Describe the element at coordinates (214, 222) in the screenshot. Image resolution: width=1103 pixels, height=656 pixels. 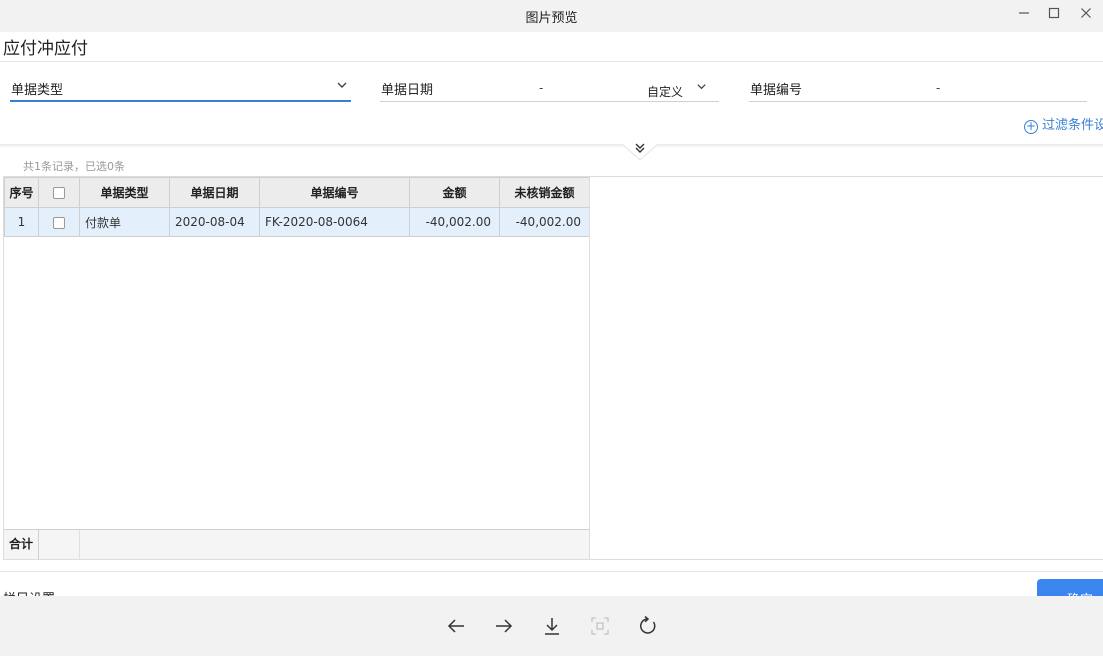
I see `row-doc-date: 2020-08-04` at that location.